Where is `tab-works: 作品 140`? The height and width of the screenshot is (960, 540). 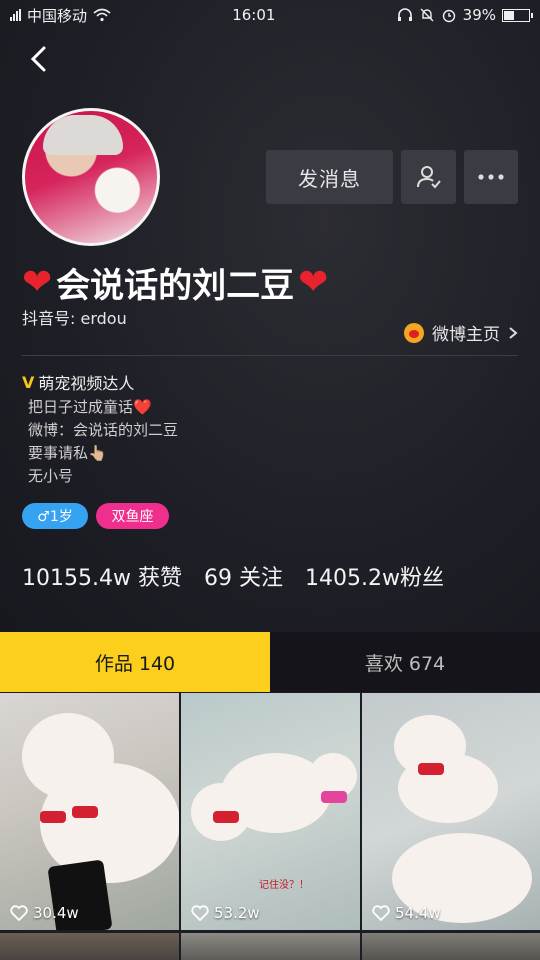 tab-works: 作品 140 is located at coordinates (135, 662).